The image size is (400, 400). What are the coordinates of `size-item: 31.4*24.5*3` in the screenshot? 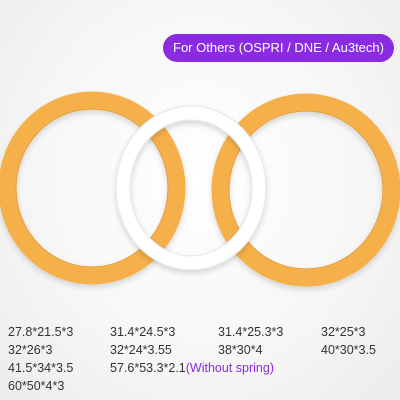 It's located at (143, 332).